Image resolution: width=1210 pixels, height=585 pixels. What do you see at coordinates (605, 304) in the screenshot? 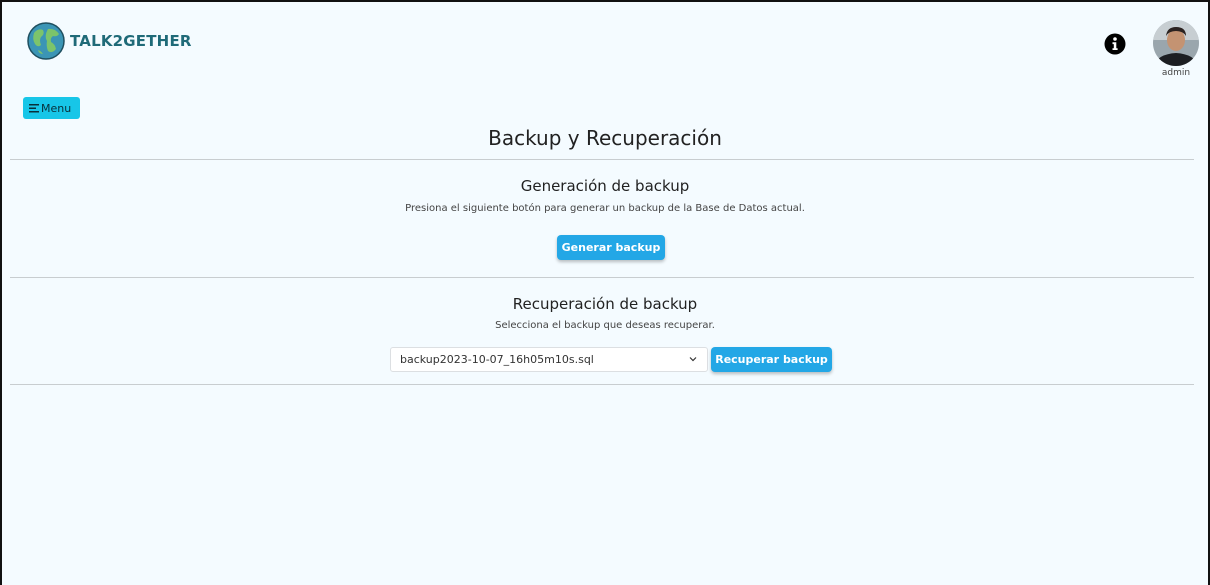
I see `recovery-title: Recuperación de backup` at bounding box center [605, 304].